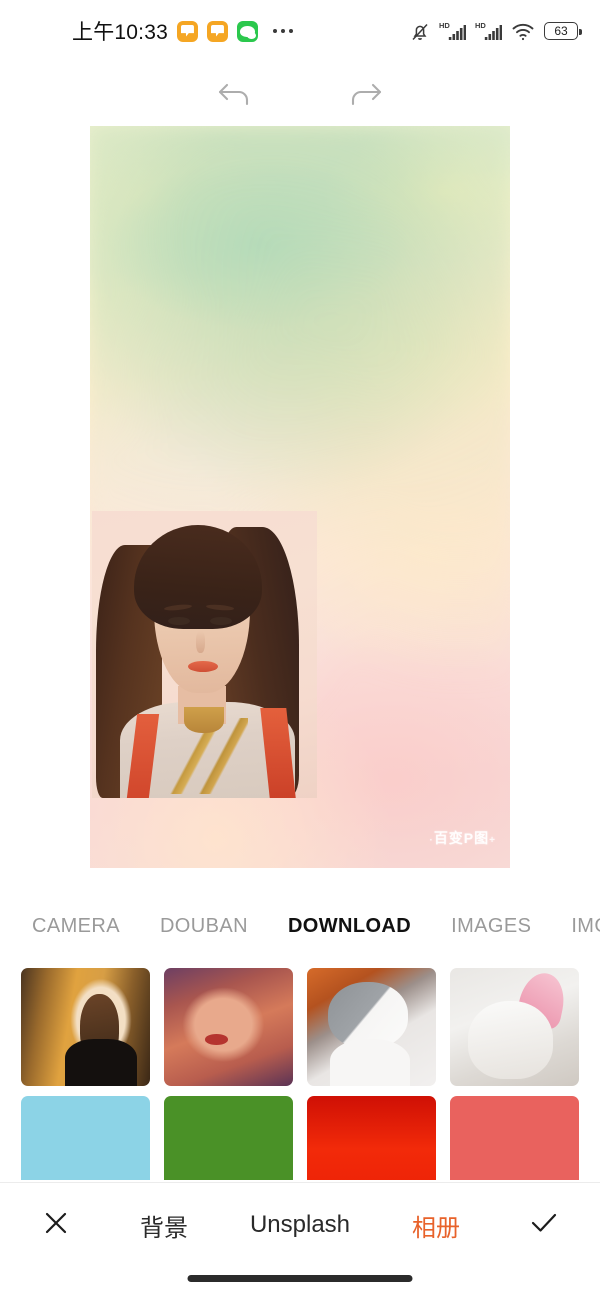 The image size is (600, 1300). Describe the element at coordinates (204, 720) in the screenshot. I see `portrait-collar` at that location.